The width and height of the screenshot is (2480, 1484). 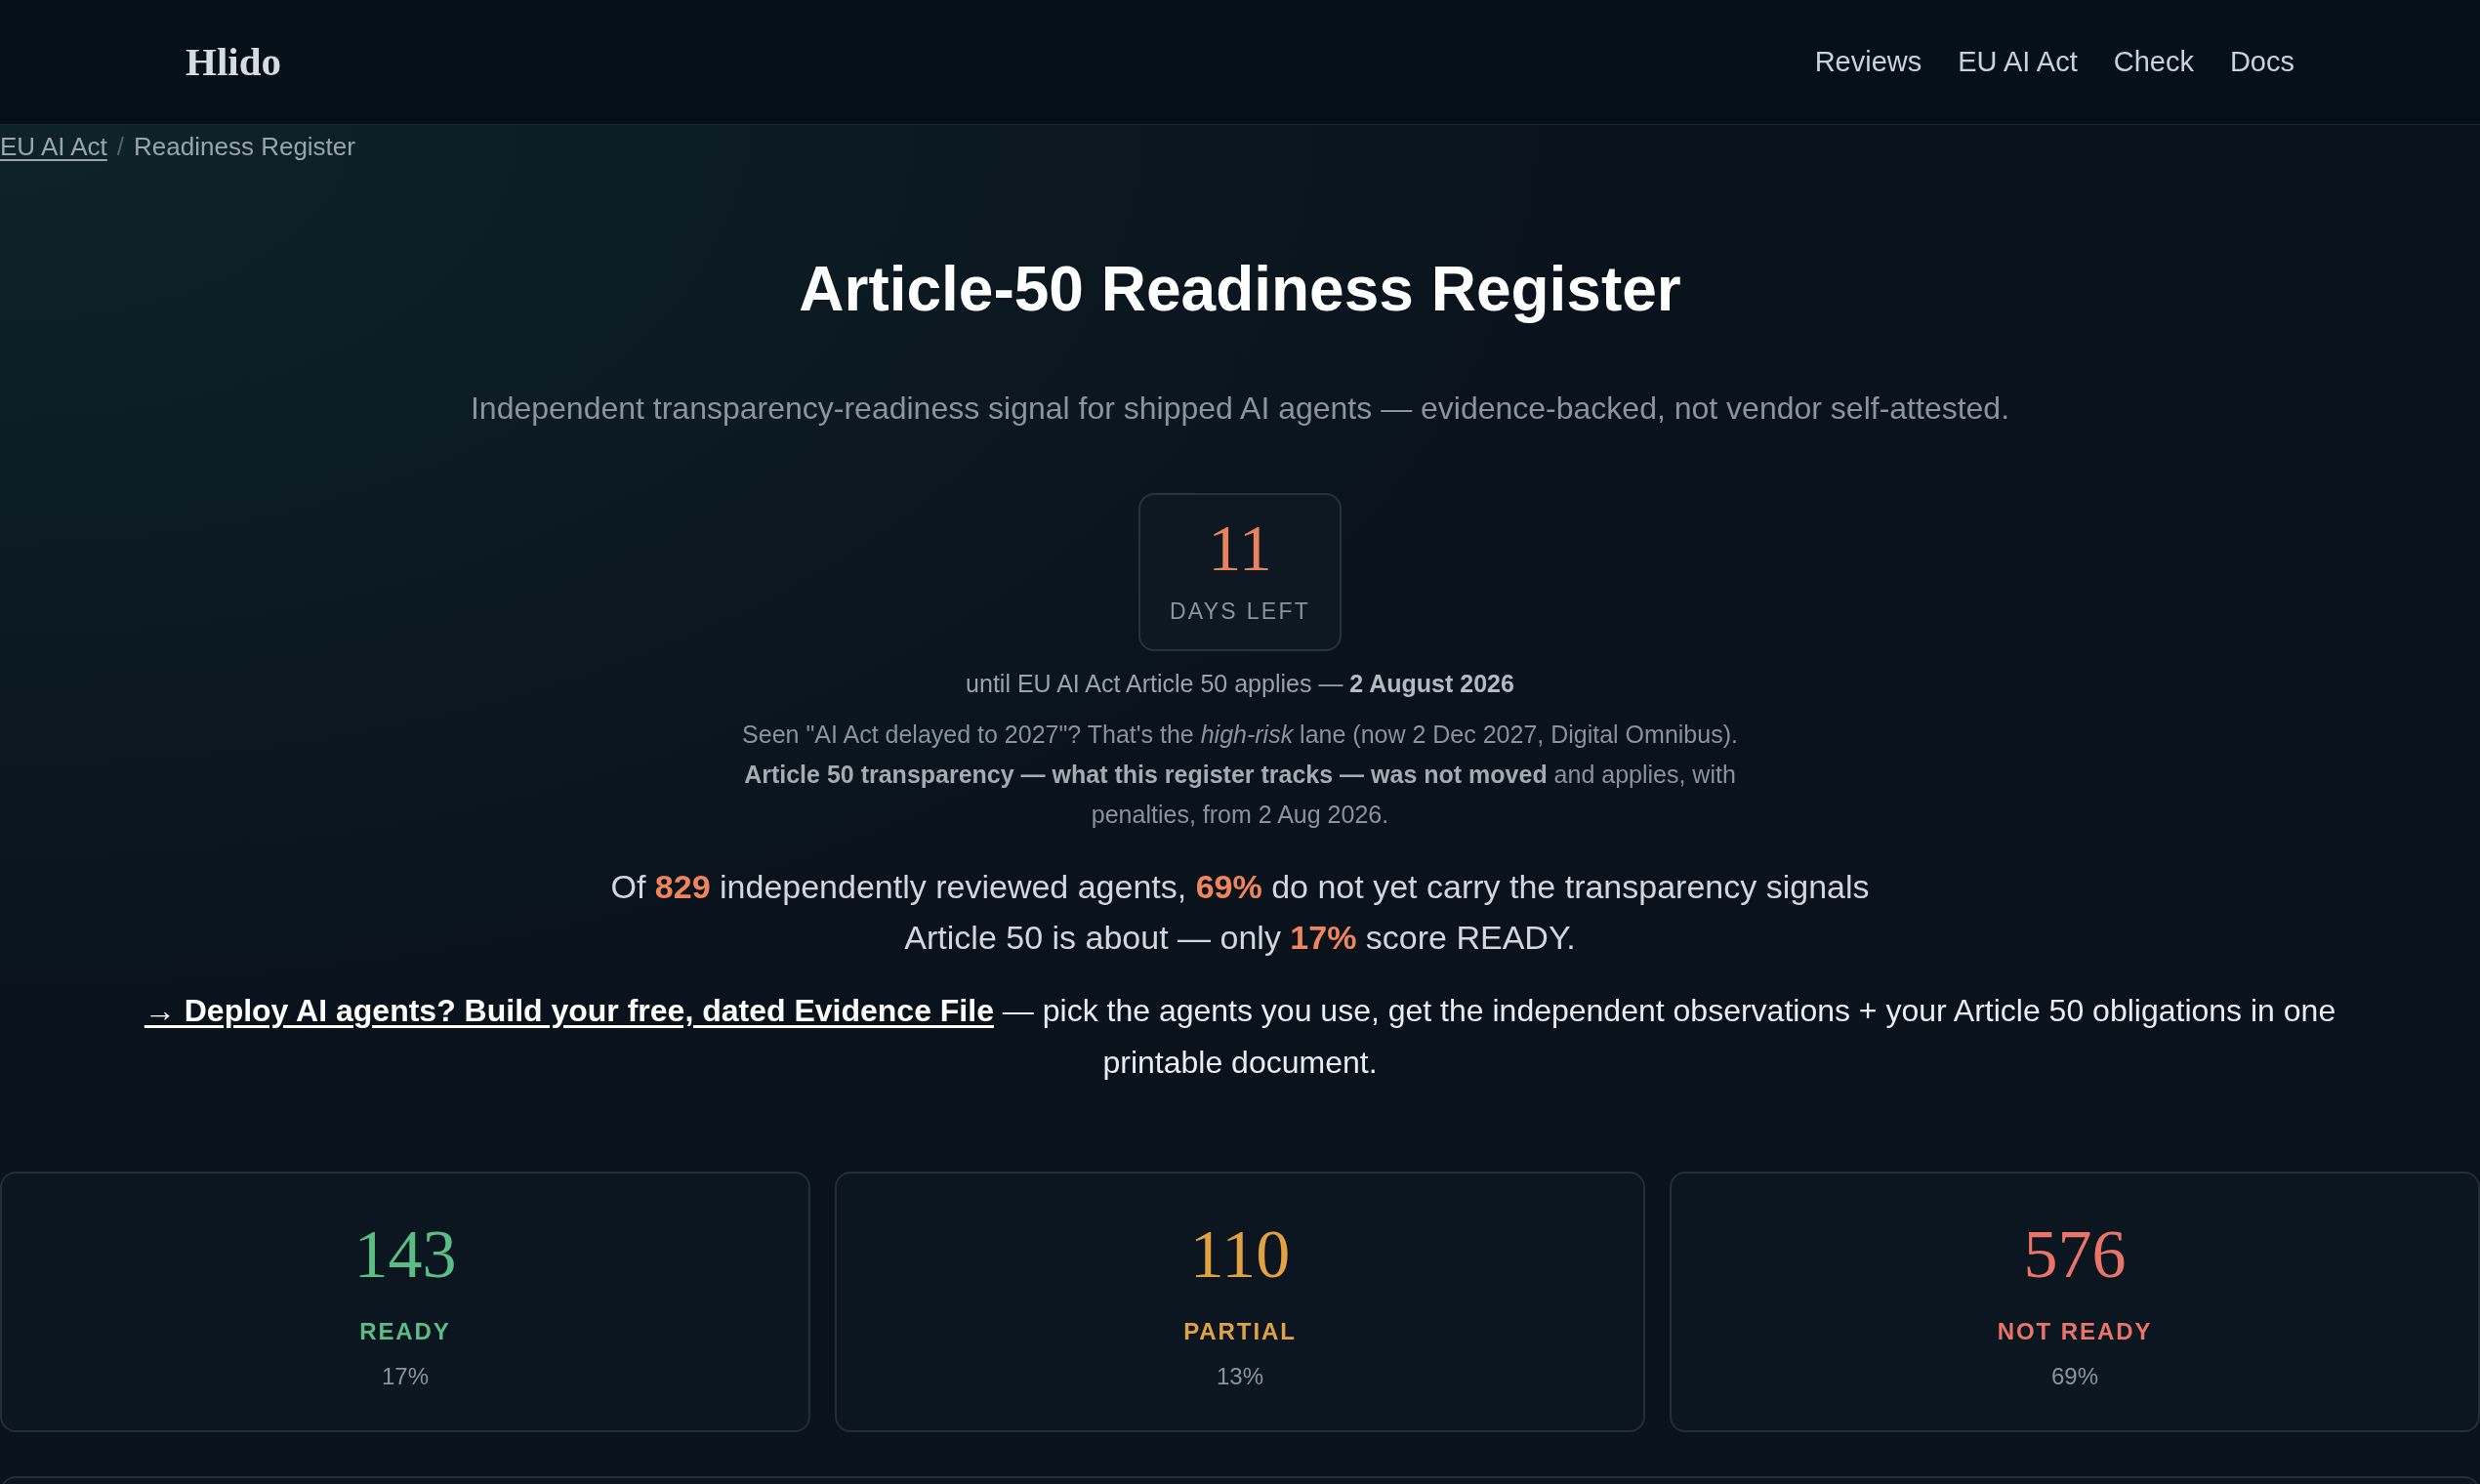 I want to click on tier-label: READY, so click(x=405, y=1332).